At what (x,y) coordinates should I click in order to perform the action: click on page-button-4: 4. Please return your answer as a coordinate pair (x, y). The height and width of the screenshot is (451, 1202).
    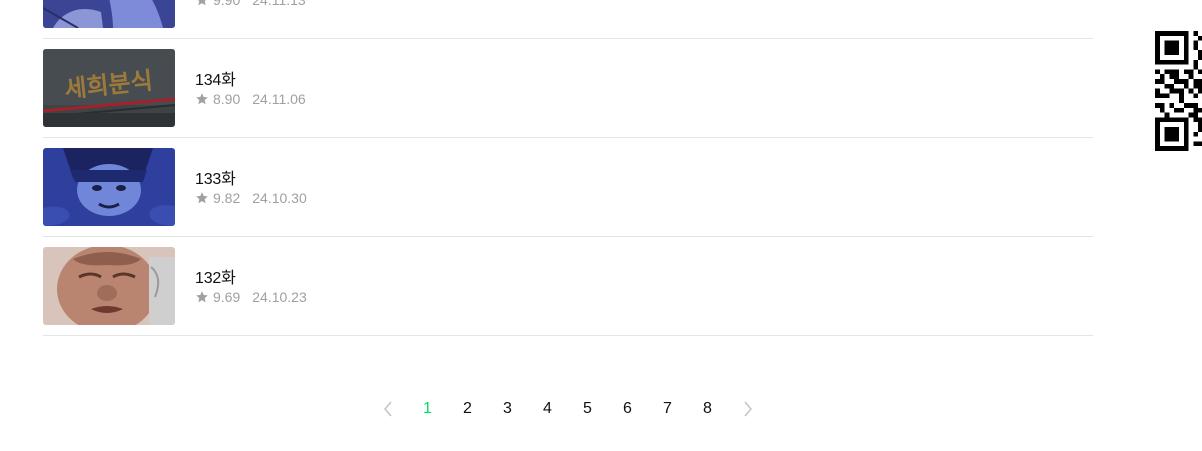
    Looking at the image, I should click on (548, 409).